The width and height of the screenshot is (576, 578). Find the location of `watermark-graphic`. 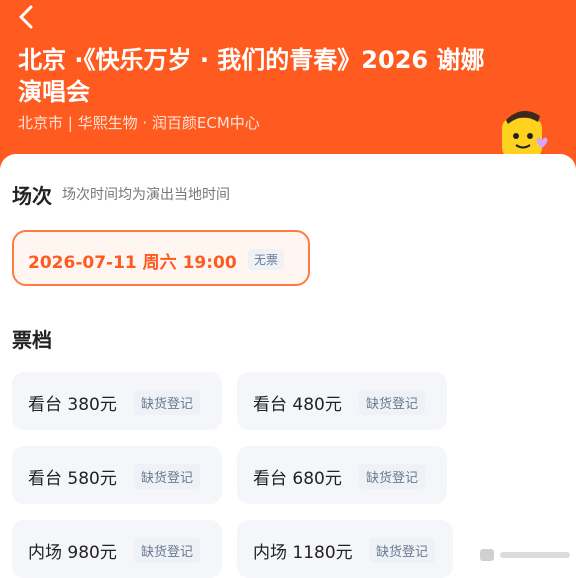

watermark-graphic is located at coordinates (525, 555).